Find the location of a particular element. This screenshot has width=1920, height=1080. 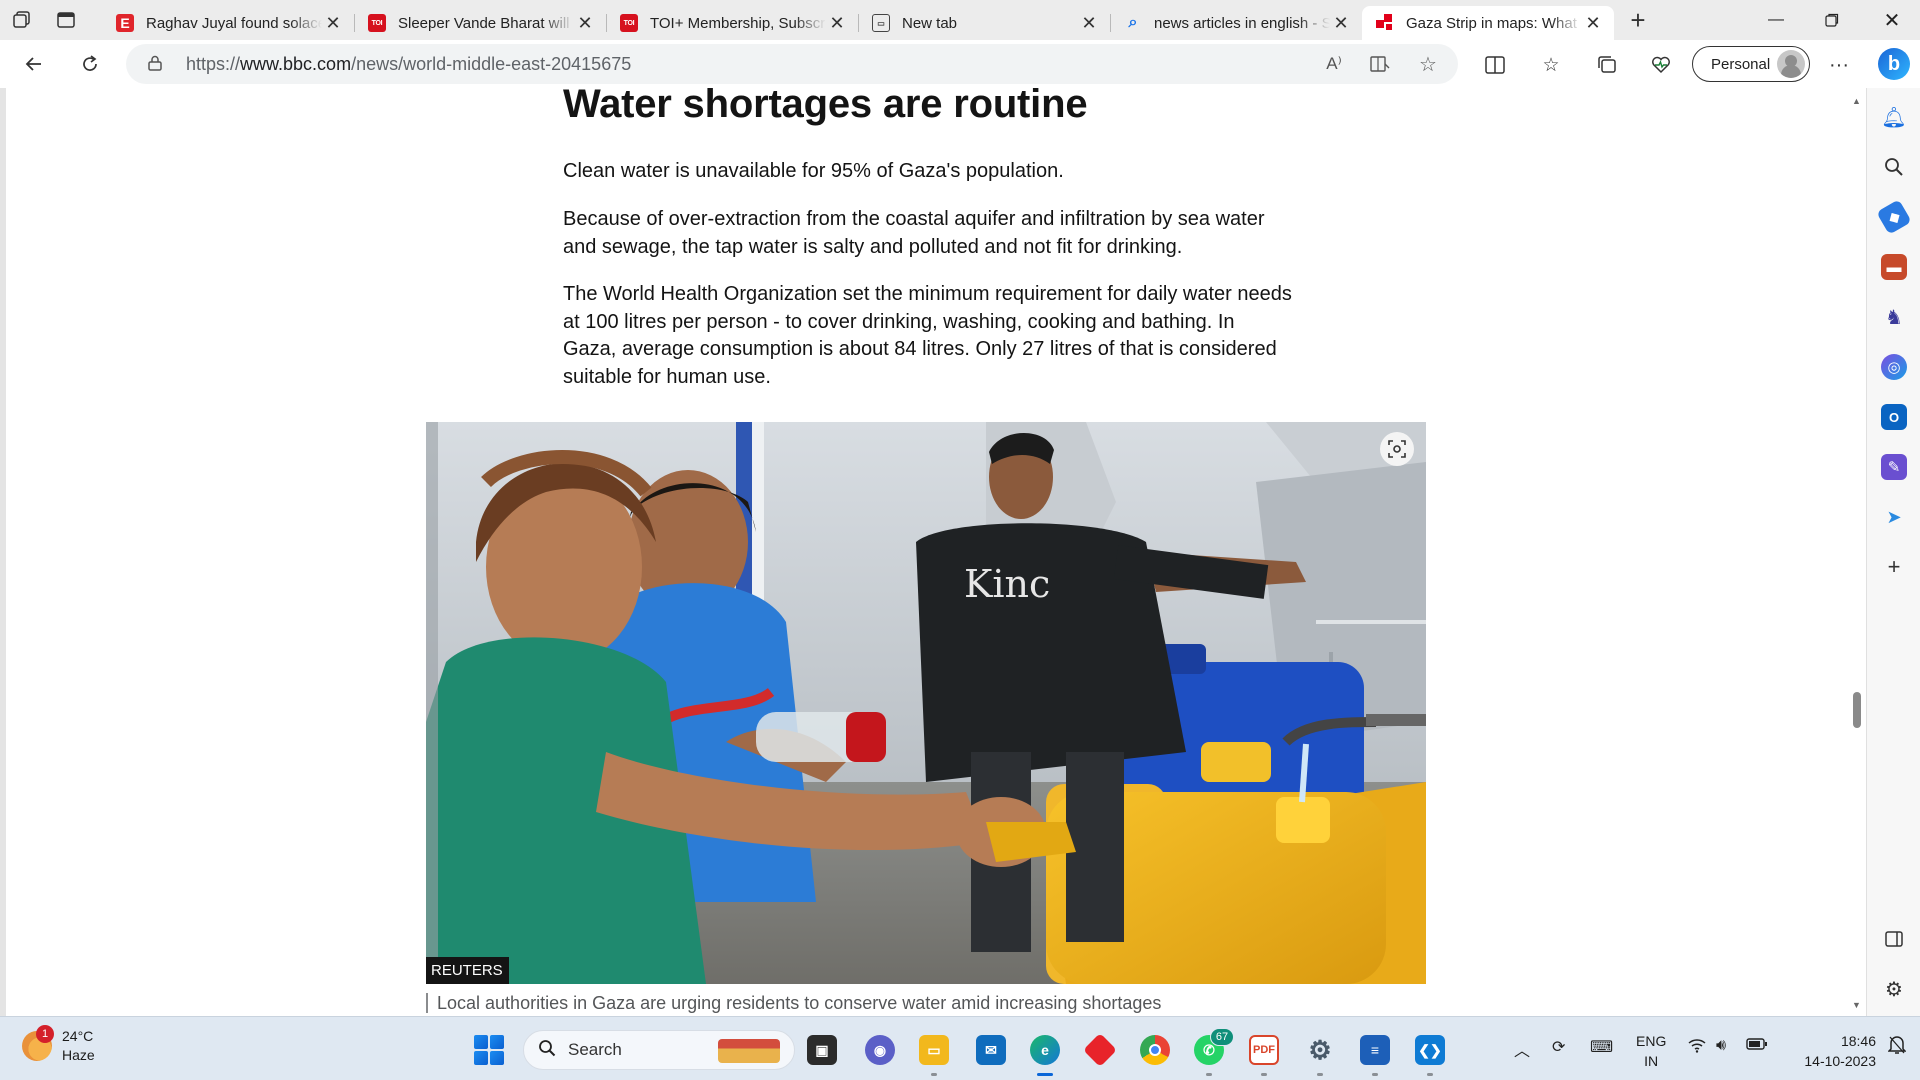

sync-icon: ⟳ is located at coordinates (1558, 1047).